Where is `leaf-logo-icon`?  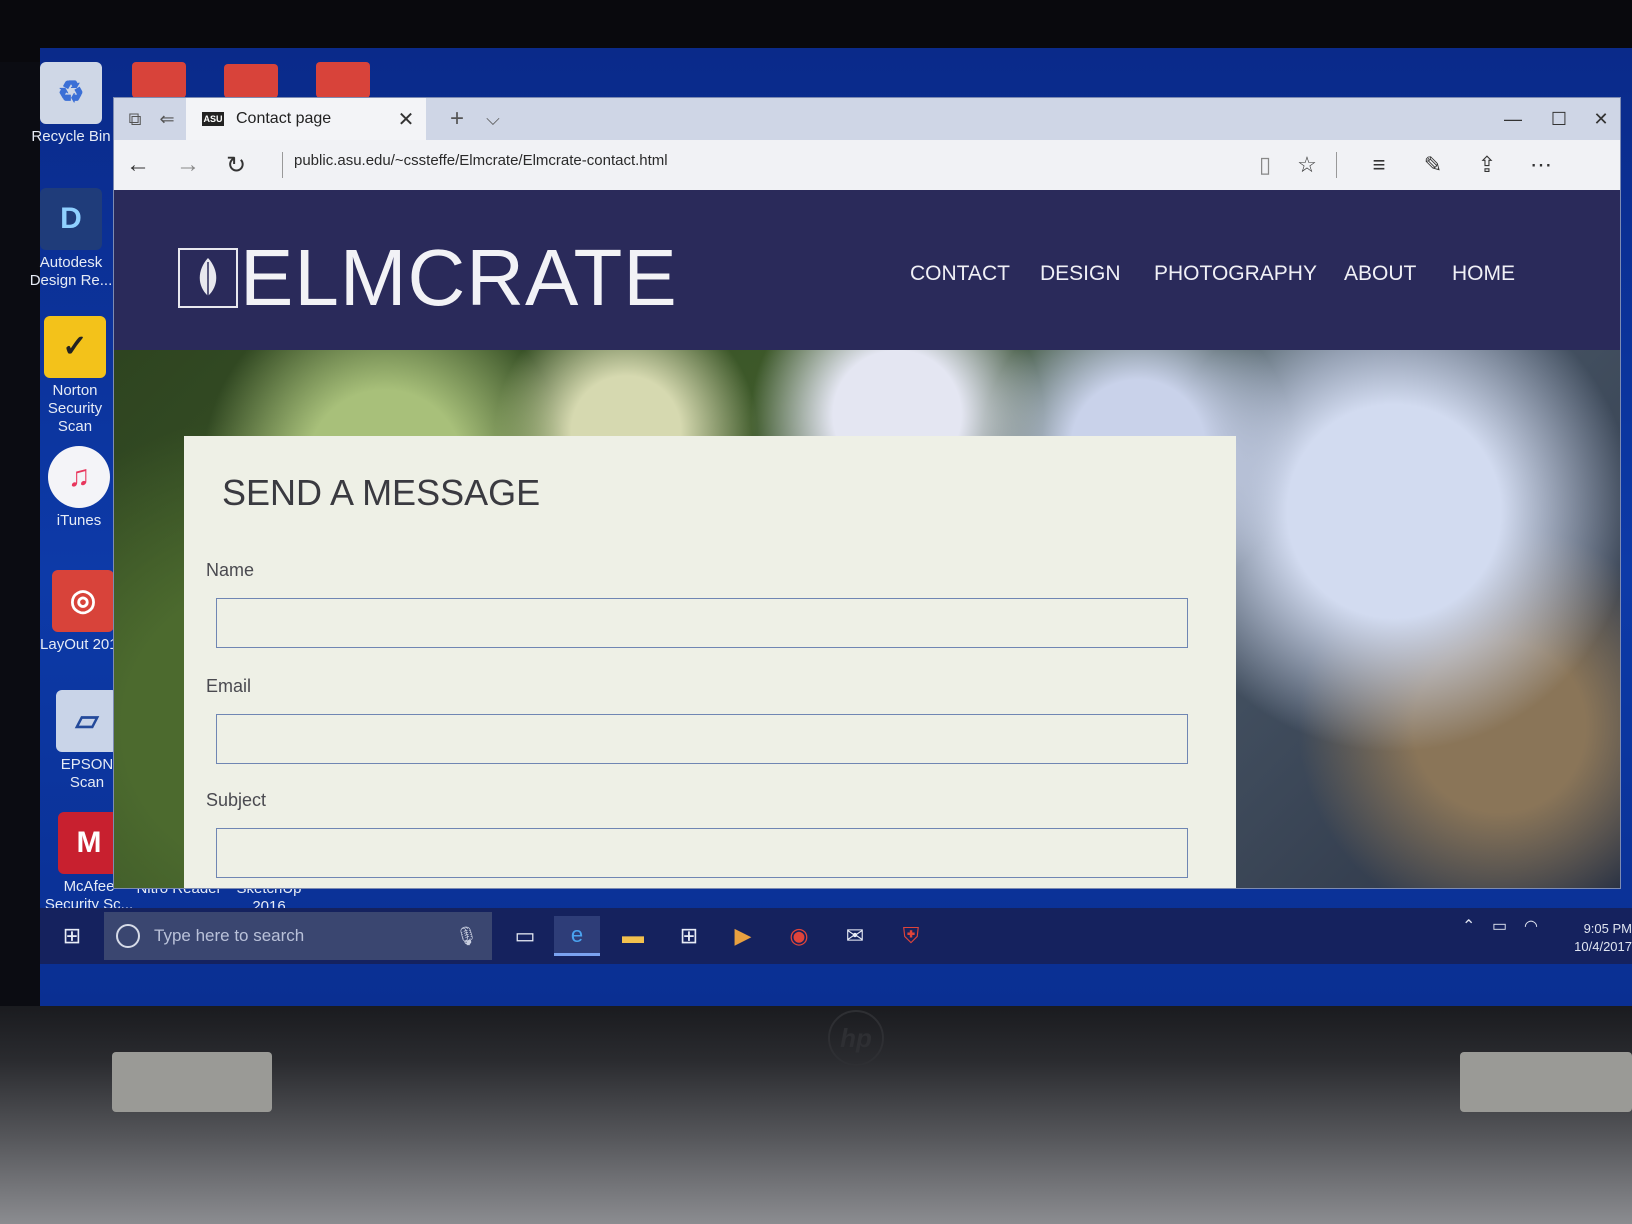
leaf-logo-icon is located at coordinates (208, 278).